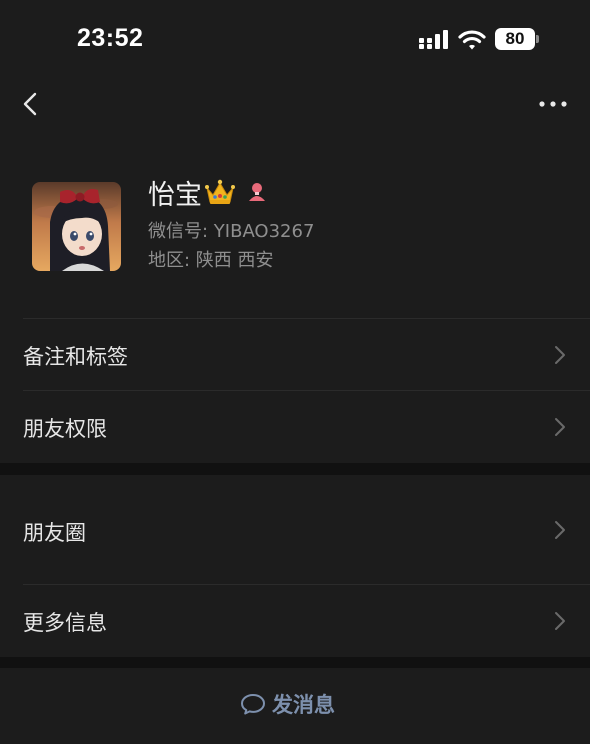 Image resolution: width=590 pixels, height=744 pixels. What do you see at coordinates (65, 429) in the screenshot?
I see `row-label-friend-permissions: 朋友权限` at bounding box center [65, 429].